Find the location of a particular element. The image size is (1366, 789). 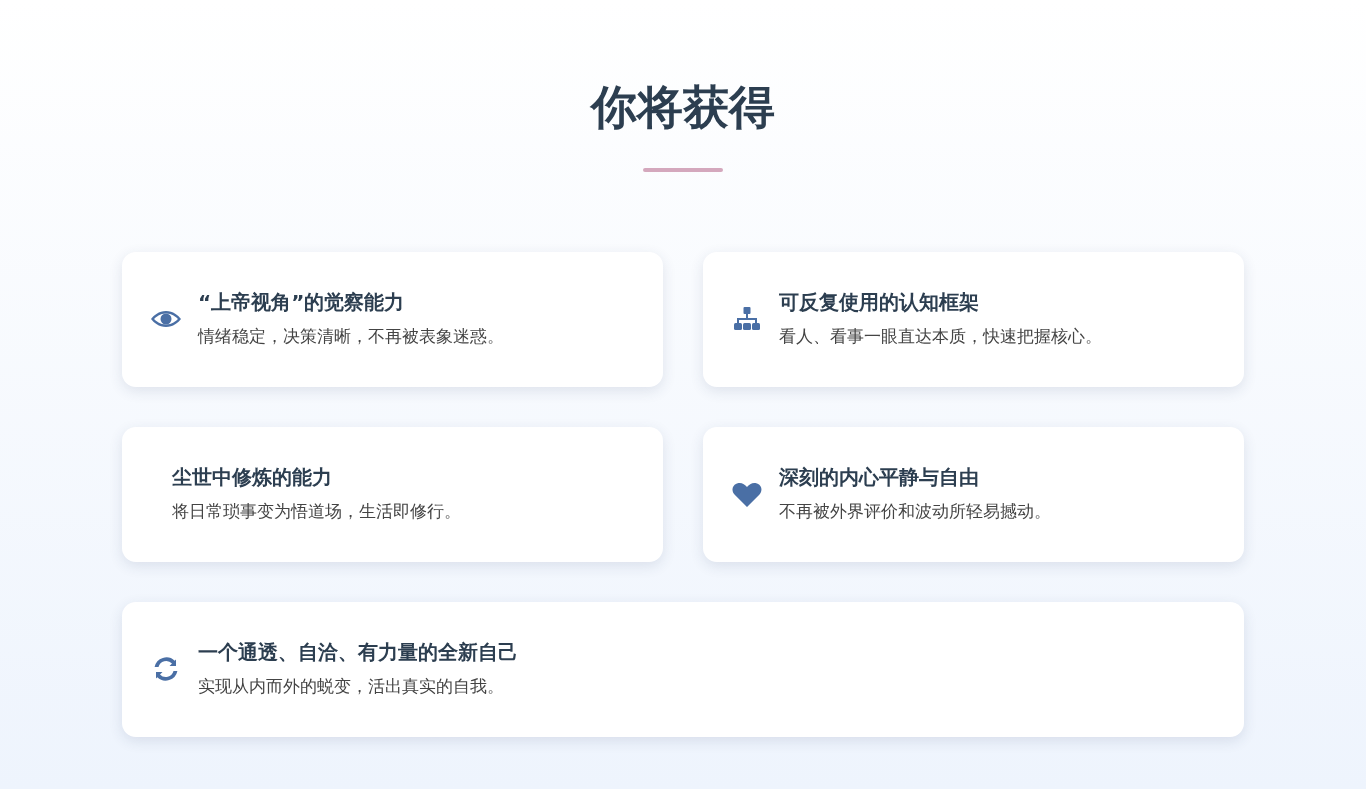

card-description: 不再被外界评价和波动所轻易撼动。 is located at coordinates (915, 511).